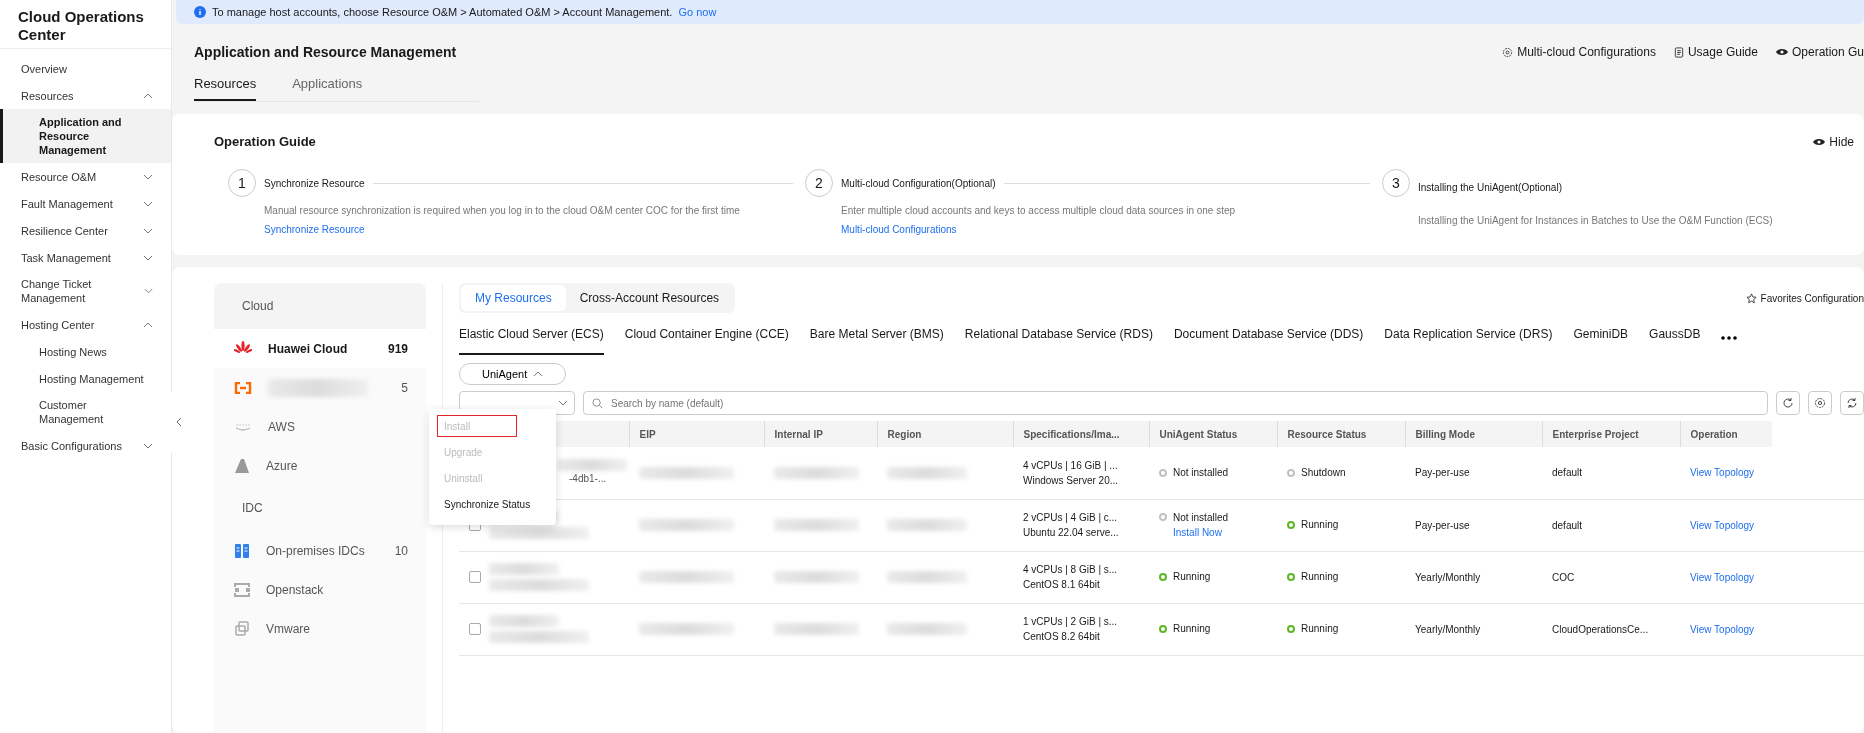 The image size is (1864, 733). I want to click on service-tab: Cloud Container Engine (CCE), so click(706, 338).